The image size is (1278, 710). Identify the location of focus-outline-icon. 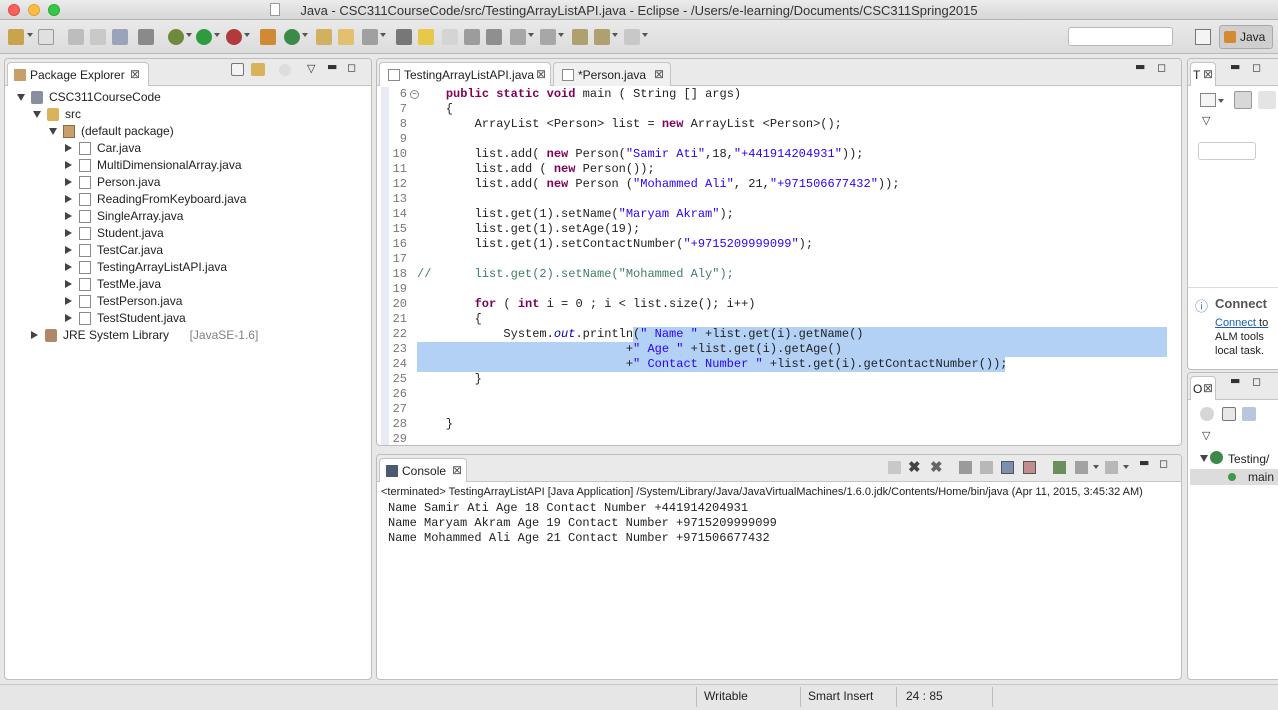
(1207, 414).